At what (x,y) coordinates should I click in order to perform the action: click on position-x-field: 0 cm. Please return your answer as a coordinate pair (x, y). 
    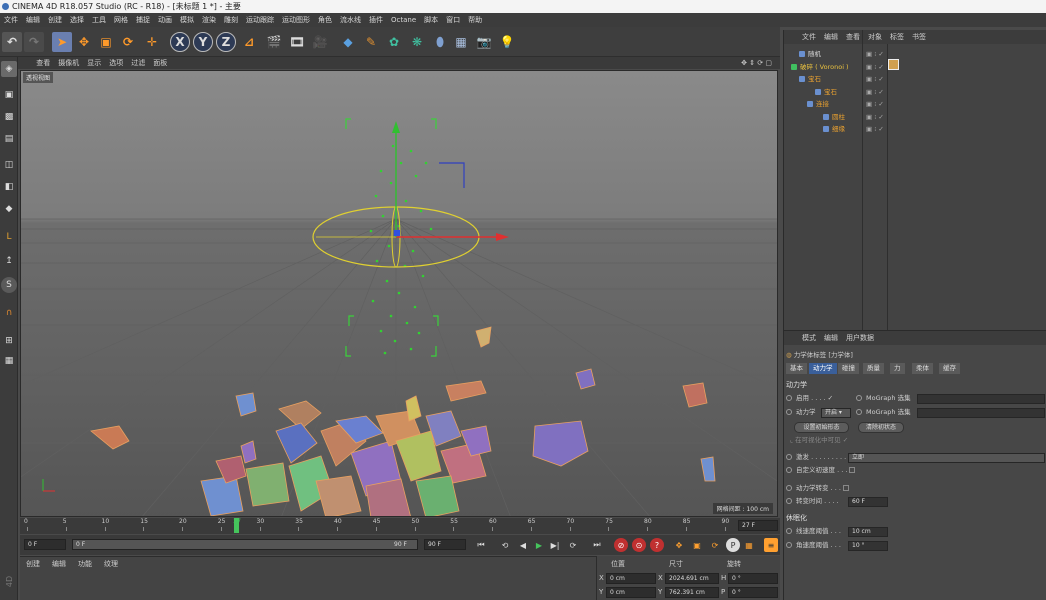
    Looking at the image, I should click on (631, 578).